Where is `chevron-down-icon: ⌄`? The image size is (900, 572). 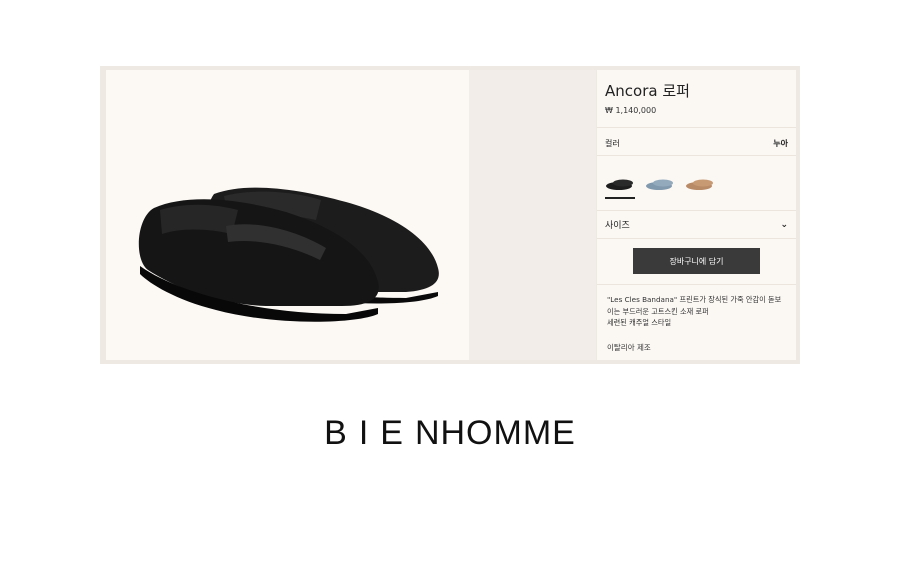 chevron-down-icon: ⌄ is located at coordinates (784, 224).